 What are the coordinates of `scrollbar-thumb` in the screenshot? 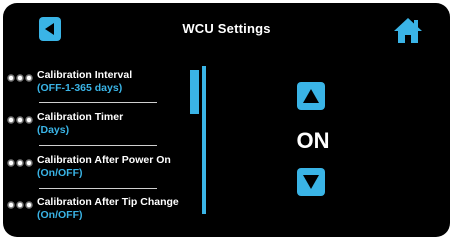 It's located at (194, 92).